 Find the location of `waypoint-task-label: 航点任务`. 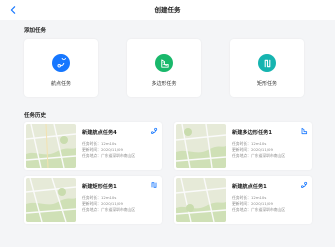

waypoint-task-label: 航点任务 is located at coordinates (60, 84).